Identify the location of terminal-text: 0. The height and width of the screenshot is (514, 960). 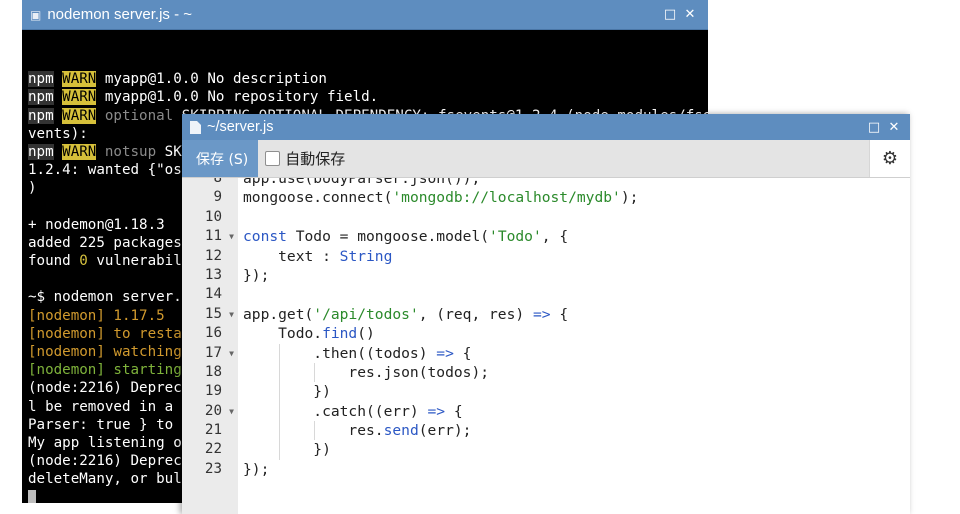
(83, 261).